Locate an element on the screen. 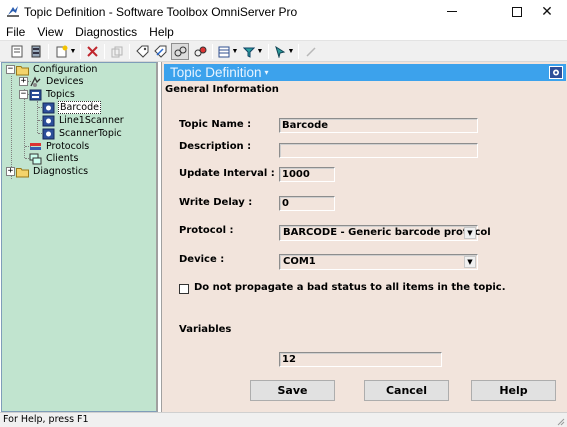 This screenshot has height=427, width=567. link-icon is located at coordinates (180, 51).